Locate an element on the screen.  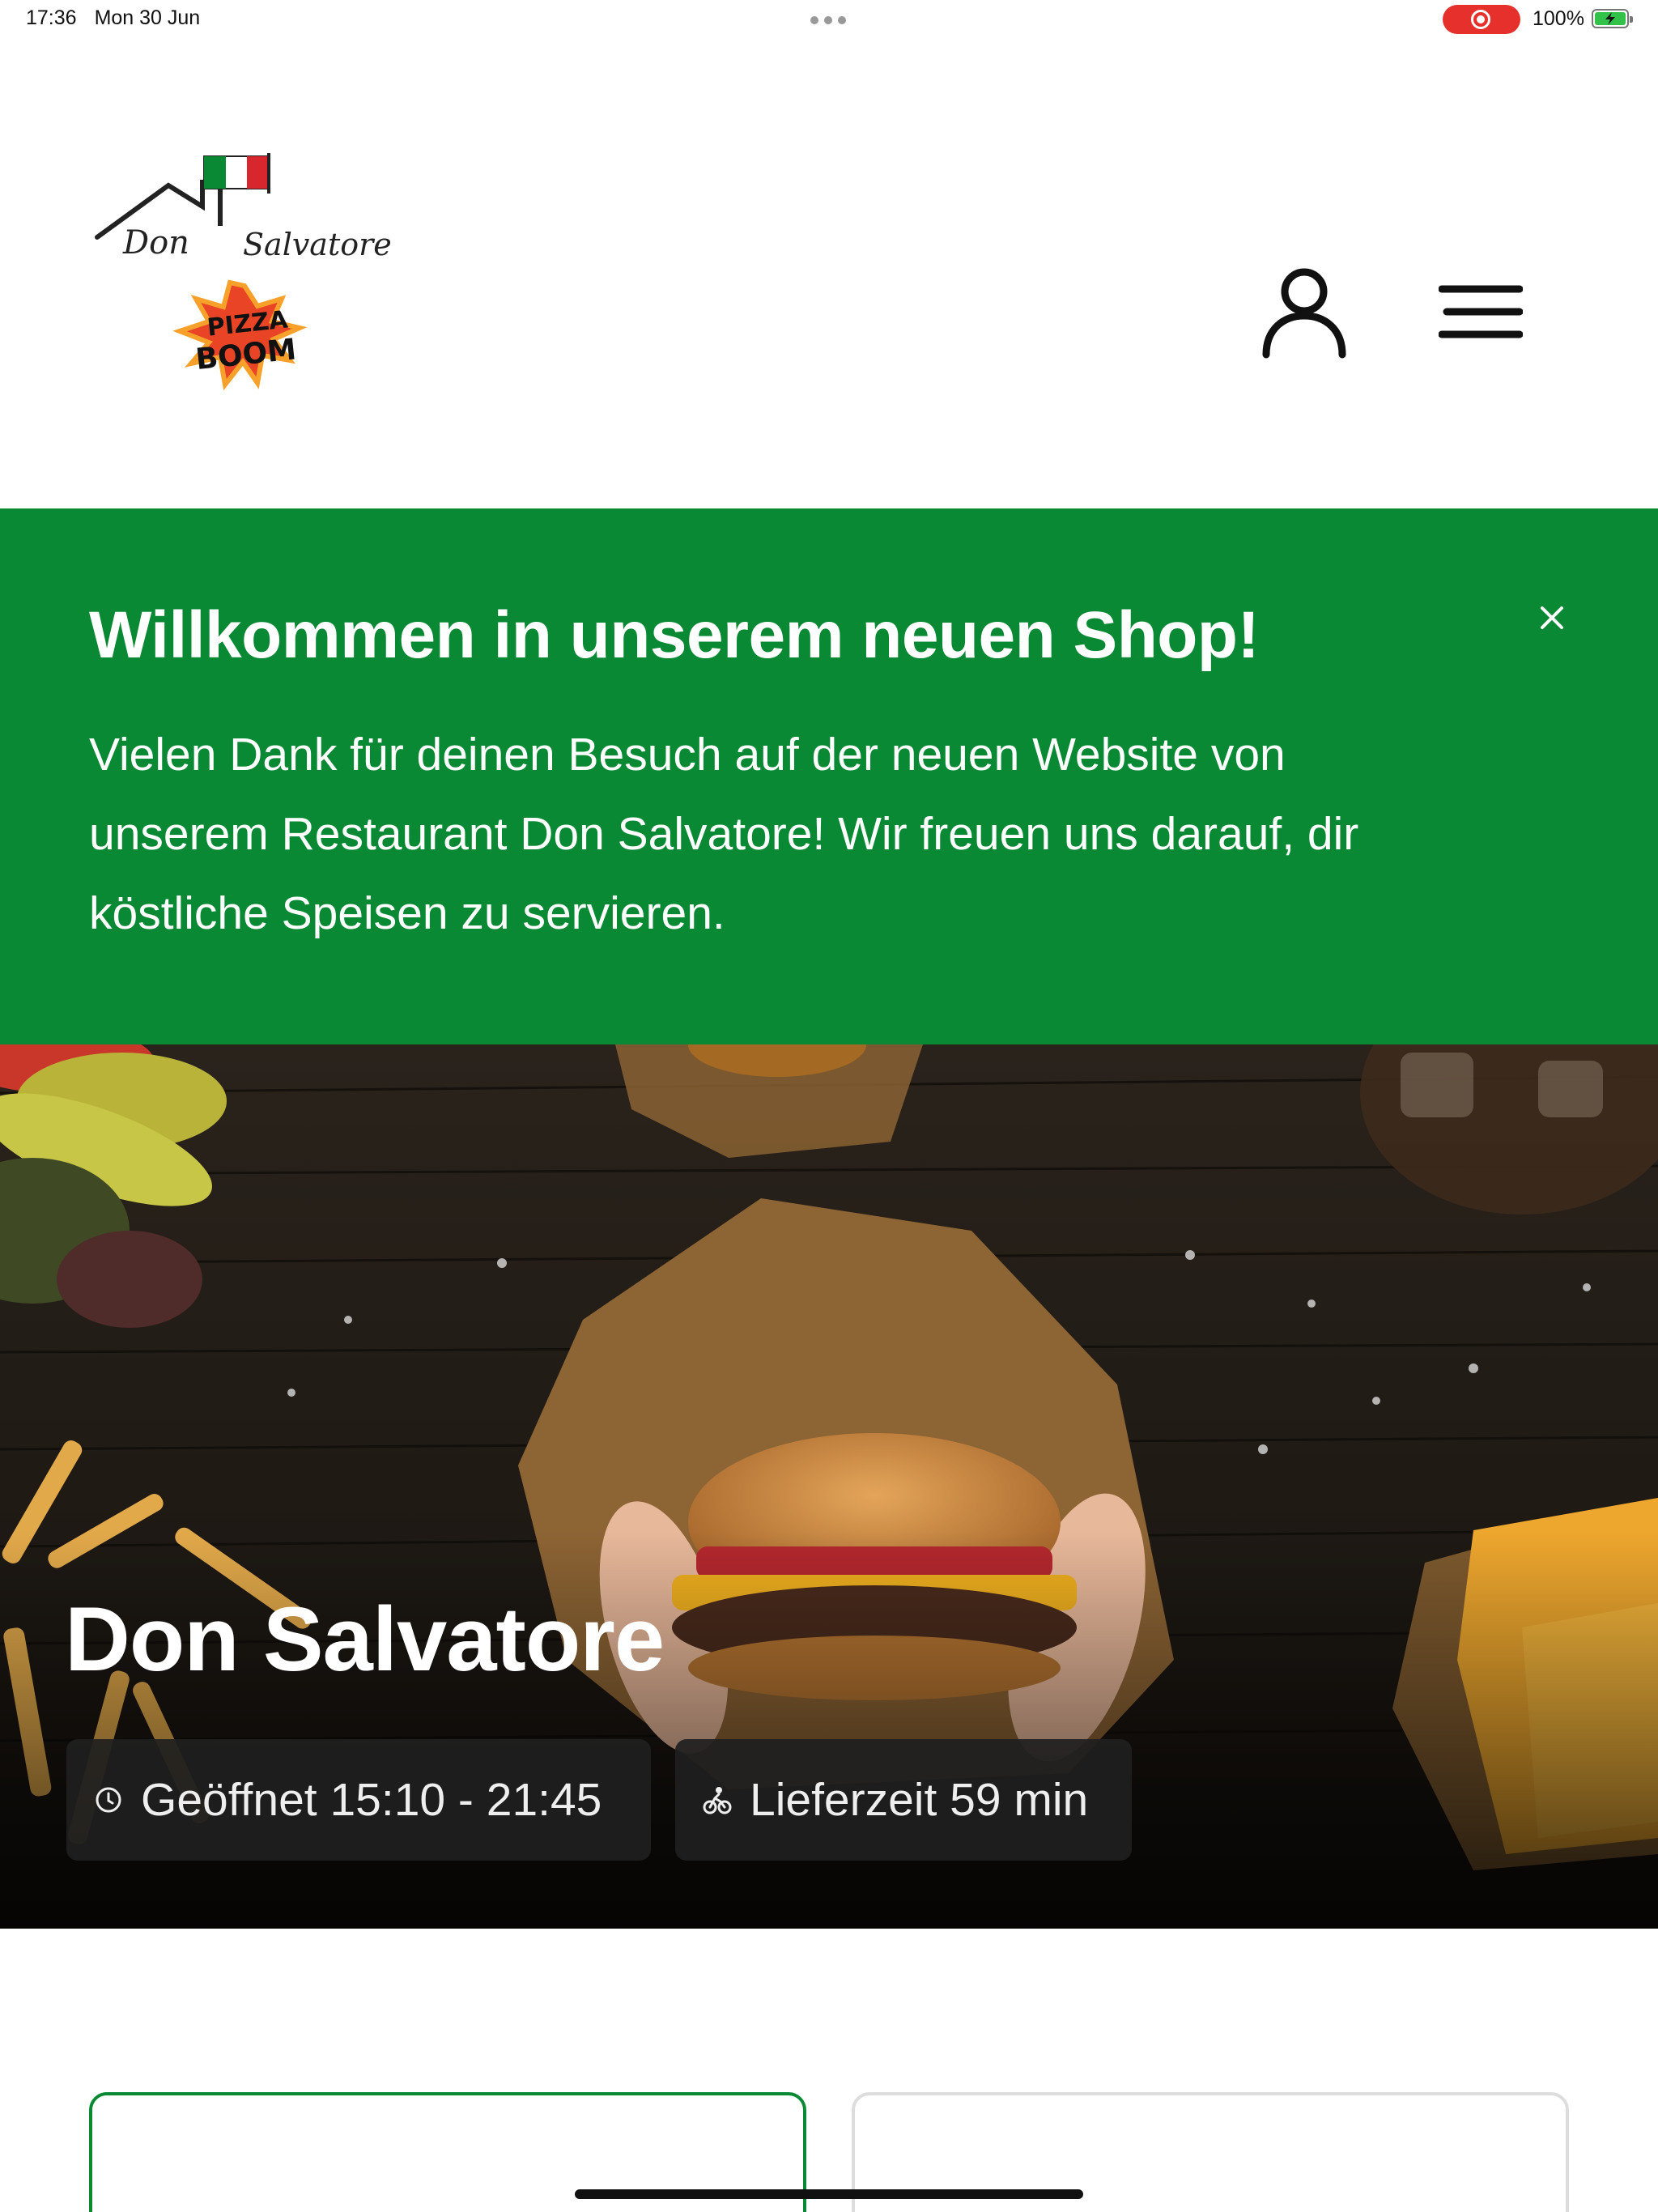
menu-icon is located at coordinates (1481, 312).